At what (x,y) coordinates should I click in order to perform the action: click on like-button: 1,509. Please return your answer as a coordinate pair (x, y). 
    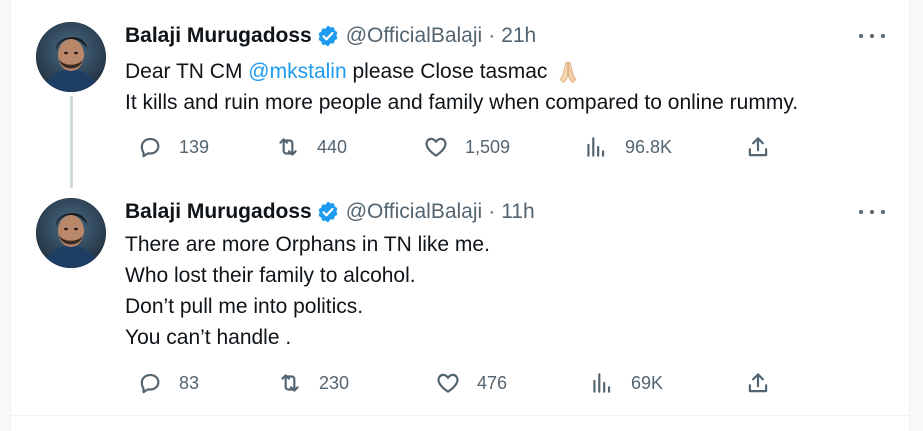
    Looking at the image, I should click on (466, 147).